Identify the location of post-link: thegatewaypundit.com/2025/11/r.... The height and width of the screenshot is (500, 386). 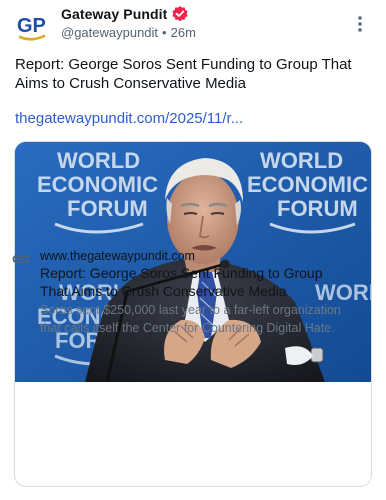
(190, 118).